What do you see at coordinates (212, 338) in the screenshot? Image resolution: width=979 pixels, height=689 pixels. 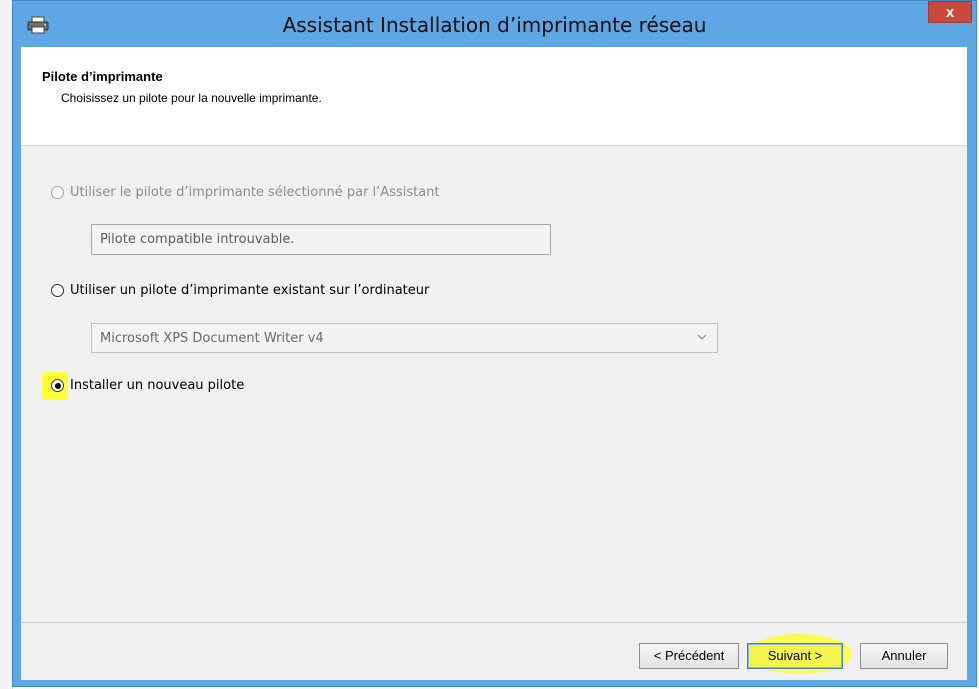 I see `existing-driver-selected-value: Microsoft XPS Document Writer v4` at bounding box center [212, 338].